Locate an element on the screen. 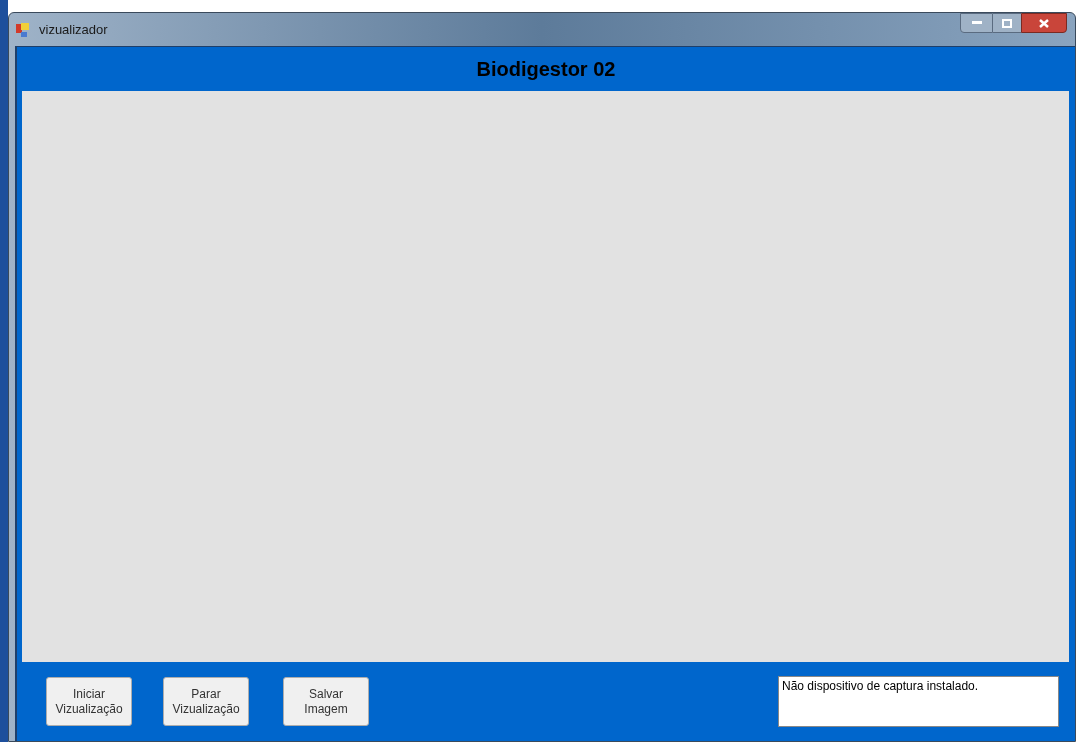 This screenshot has width=1076, height=742. minimize-icon is located at coordinates (976, 23).